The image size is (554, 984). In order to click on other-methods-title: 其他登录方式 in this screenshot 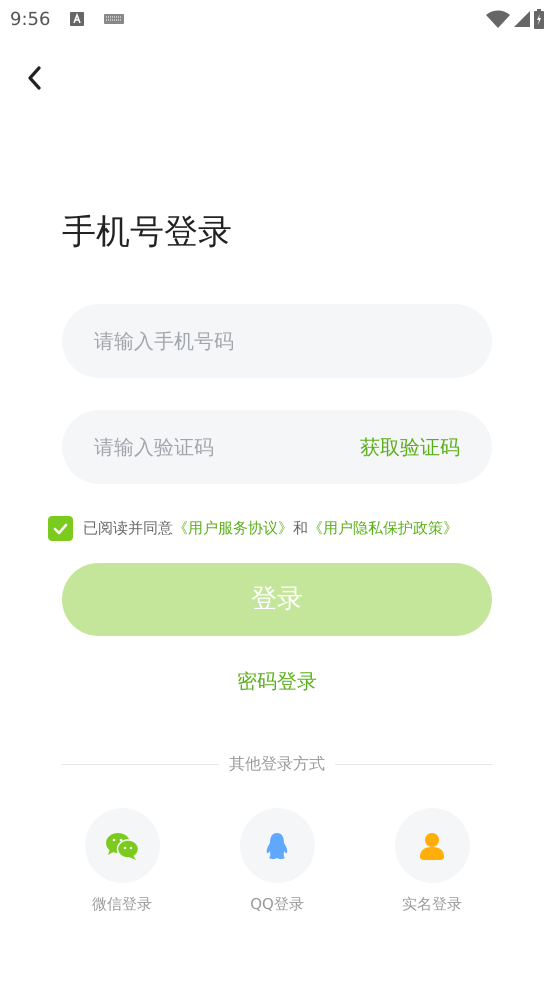, I will do `click(277, 764)`.